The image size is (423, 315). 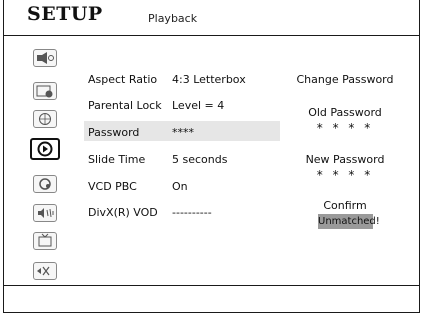 What do you see at coordinates (345, 159) in the screenshot?
I see `new-password-label: New Password` at bounding box center [345, 159].